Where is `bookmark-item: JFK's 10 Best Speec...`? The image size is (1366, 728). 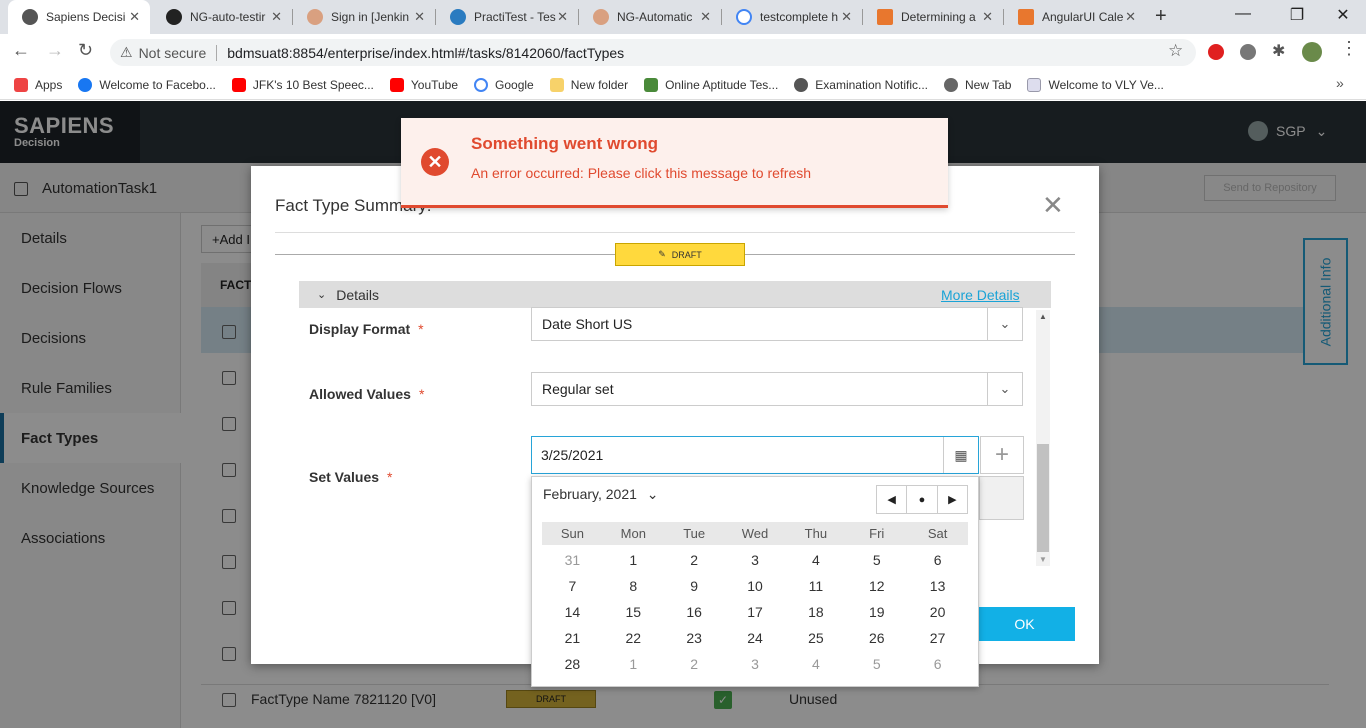 bookmark-item: JFK's 10 Best Speec... is located at coordinates (302, 84).